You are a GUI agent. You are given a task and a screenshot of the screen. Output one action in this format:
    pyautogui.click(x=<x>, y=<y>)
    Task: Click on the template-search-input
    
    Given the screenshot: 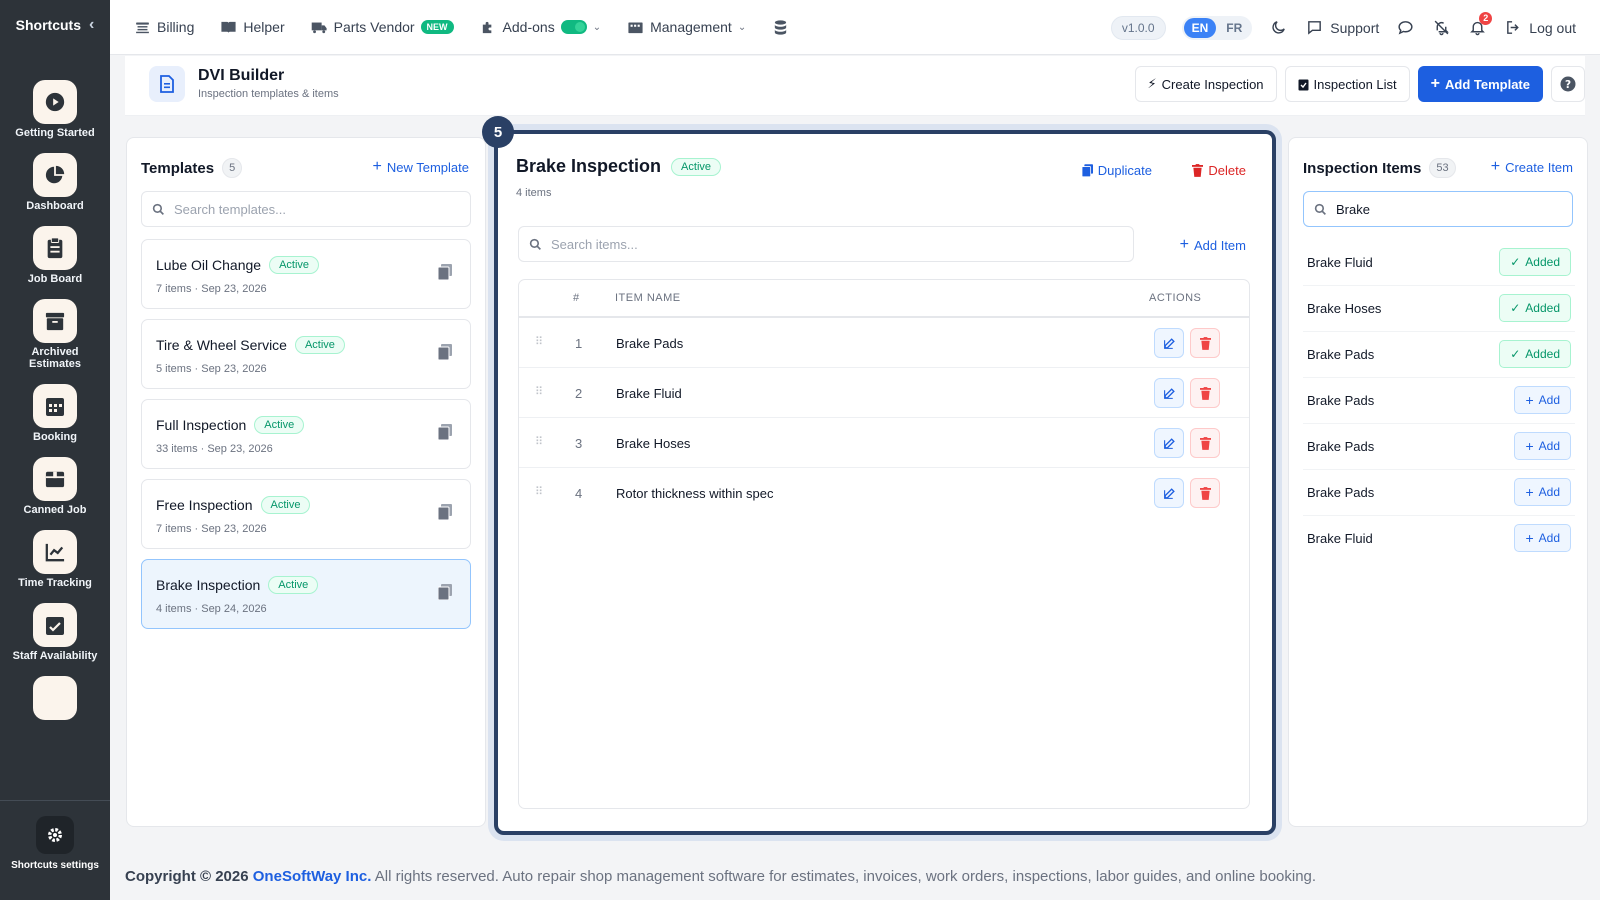 What is the action you would take?
    pyautogui.click(x=317, y=209)
    